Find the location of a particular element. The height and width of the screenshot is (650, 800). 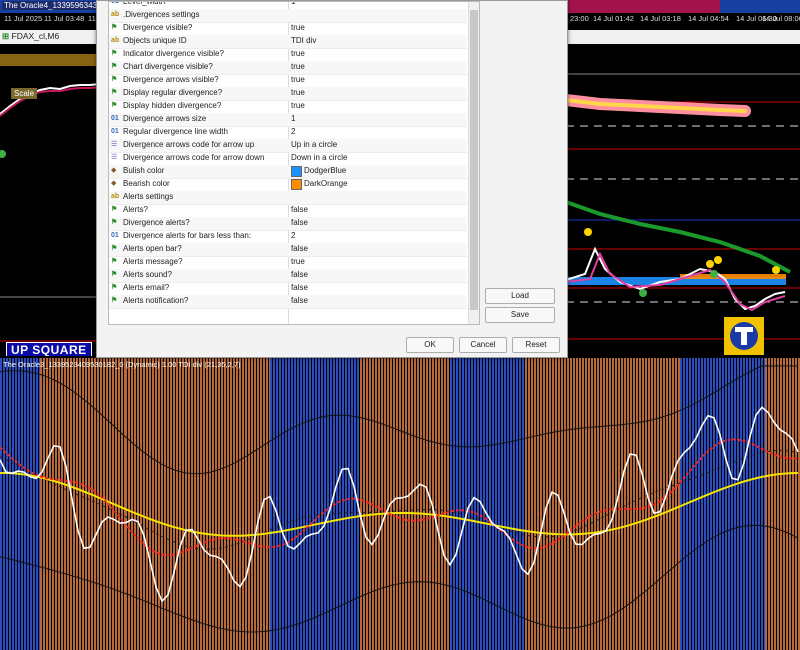

param-value: TDI div is located at coordinates (303, 40).